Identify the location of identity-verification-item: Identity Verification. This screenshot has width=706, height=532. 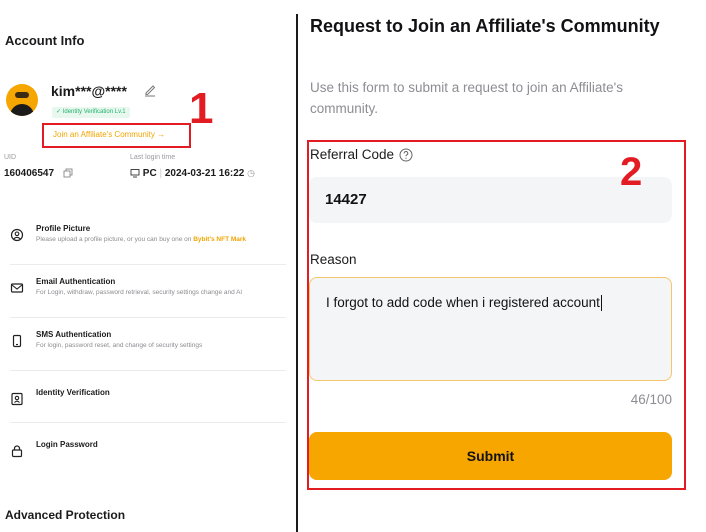
(153, 405).